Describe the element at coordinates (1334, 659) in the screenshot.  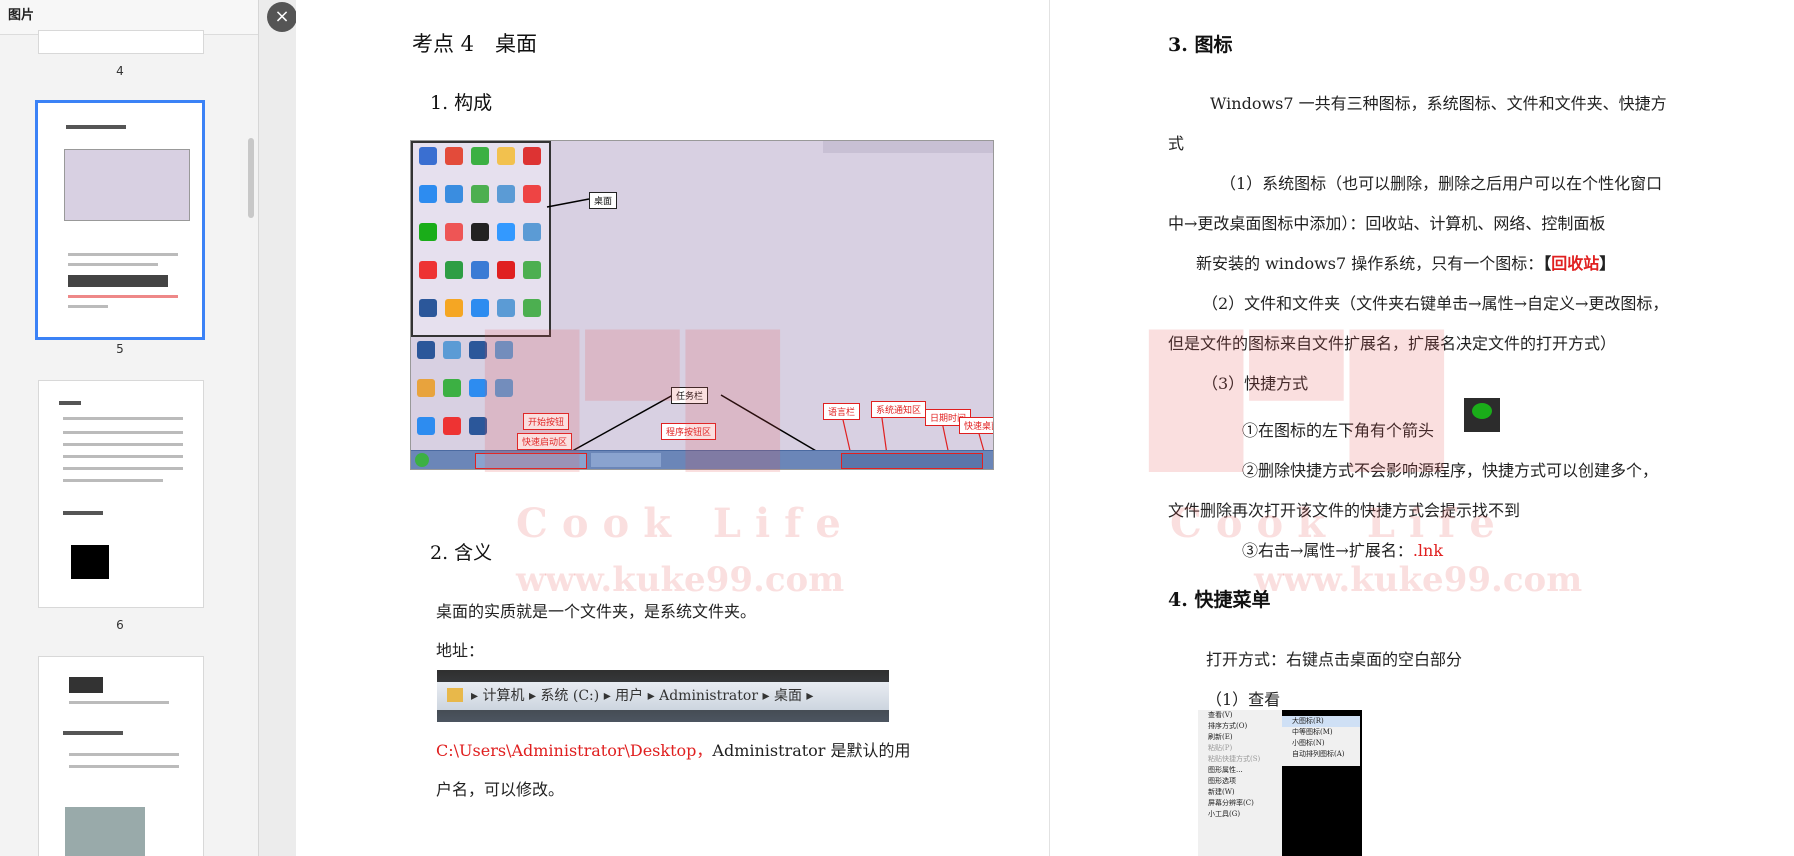
I see `paragraph: 打开方式：右键点击桌面的空白部分` at that location.